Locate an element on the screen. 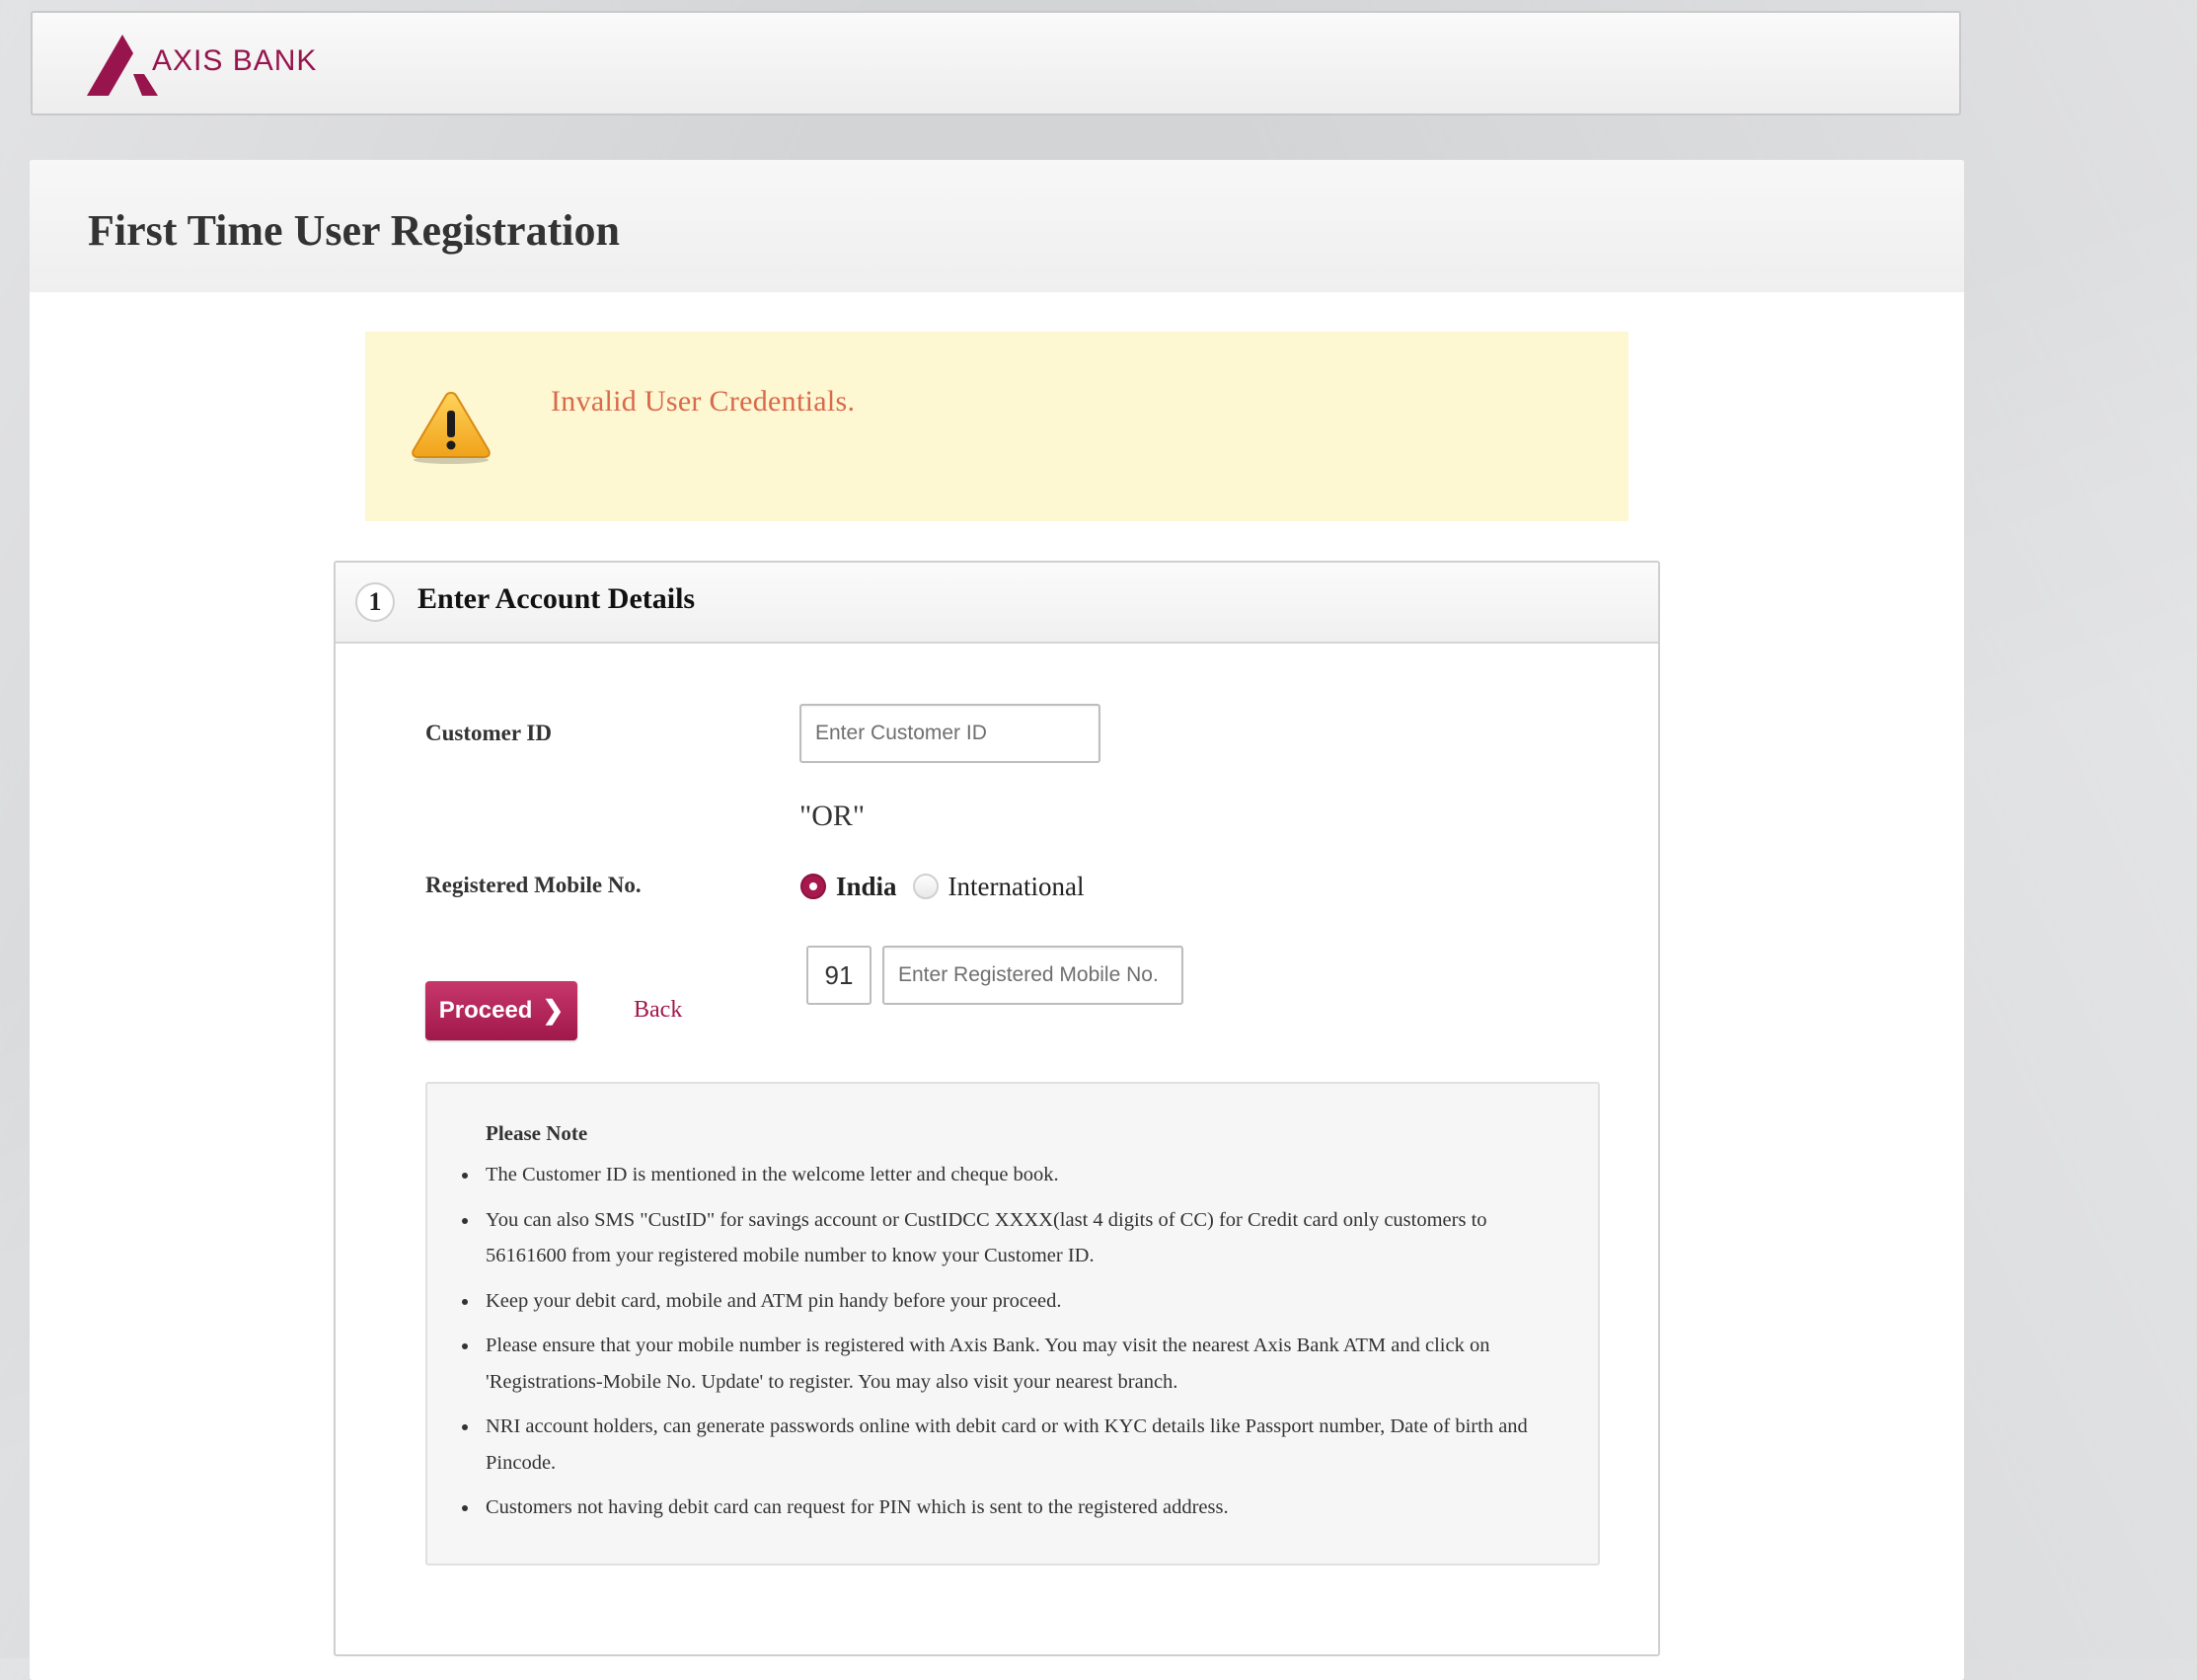  brand-name: AXIS BANK is located at coordinates (235, 60).